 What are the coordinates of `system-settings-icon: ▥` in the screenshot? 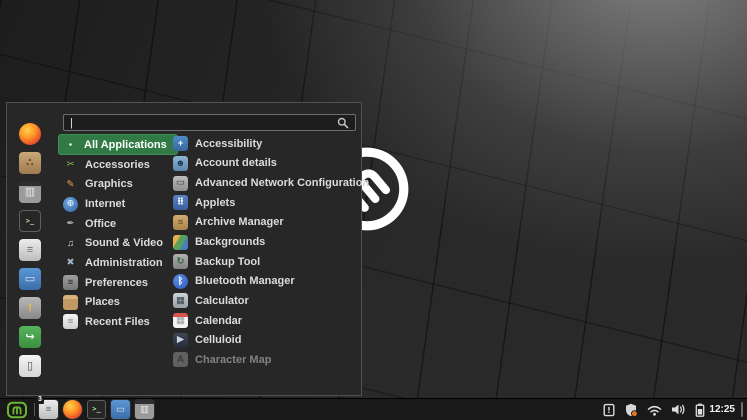 It's located at (30, 192).